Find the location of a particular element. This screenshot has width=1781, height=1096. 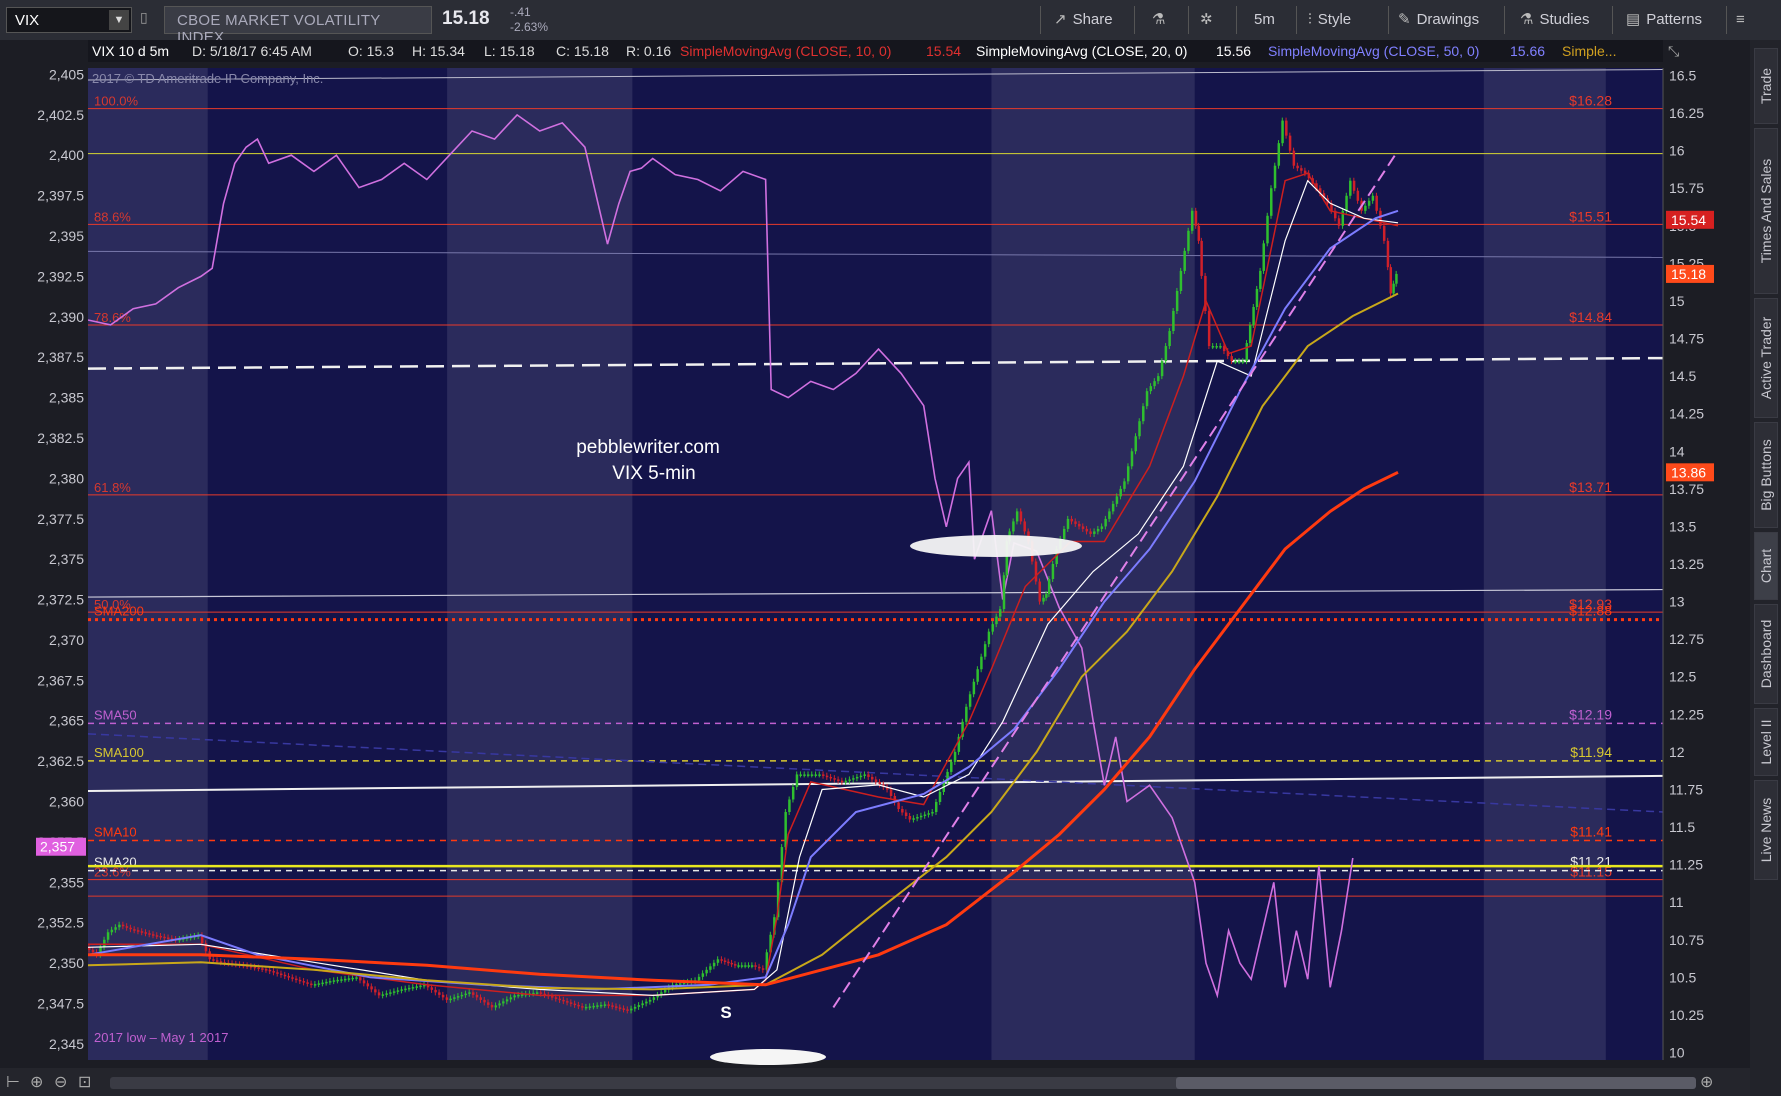

tab-dashboard: Dashboard is located at coordinates (1766, 654).